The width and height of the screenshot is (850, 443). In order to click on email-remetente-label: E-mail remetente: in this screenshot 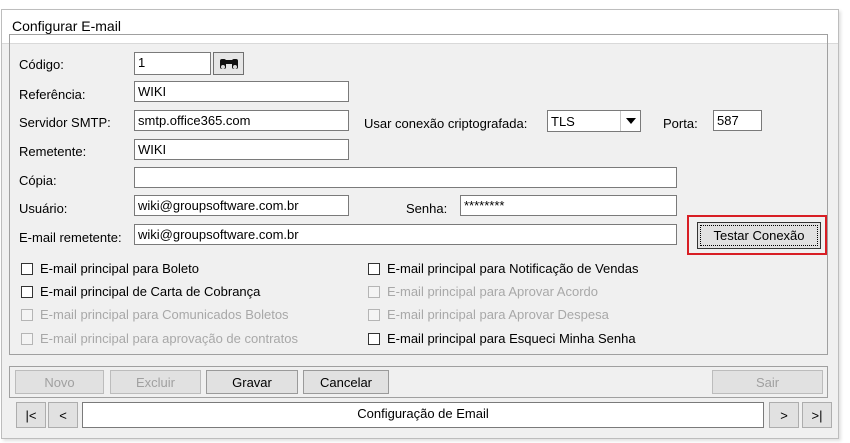, I will do `click(70, 237)`.